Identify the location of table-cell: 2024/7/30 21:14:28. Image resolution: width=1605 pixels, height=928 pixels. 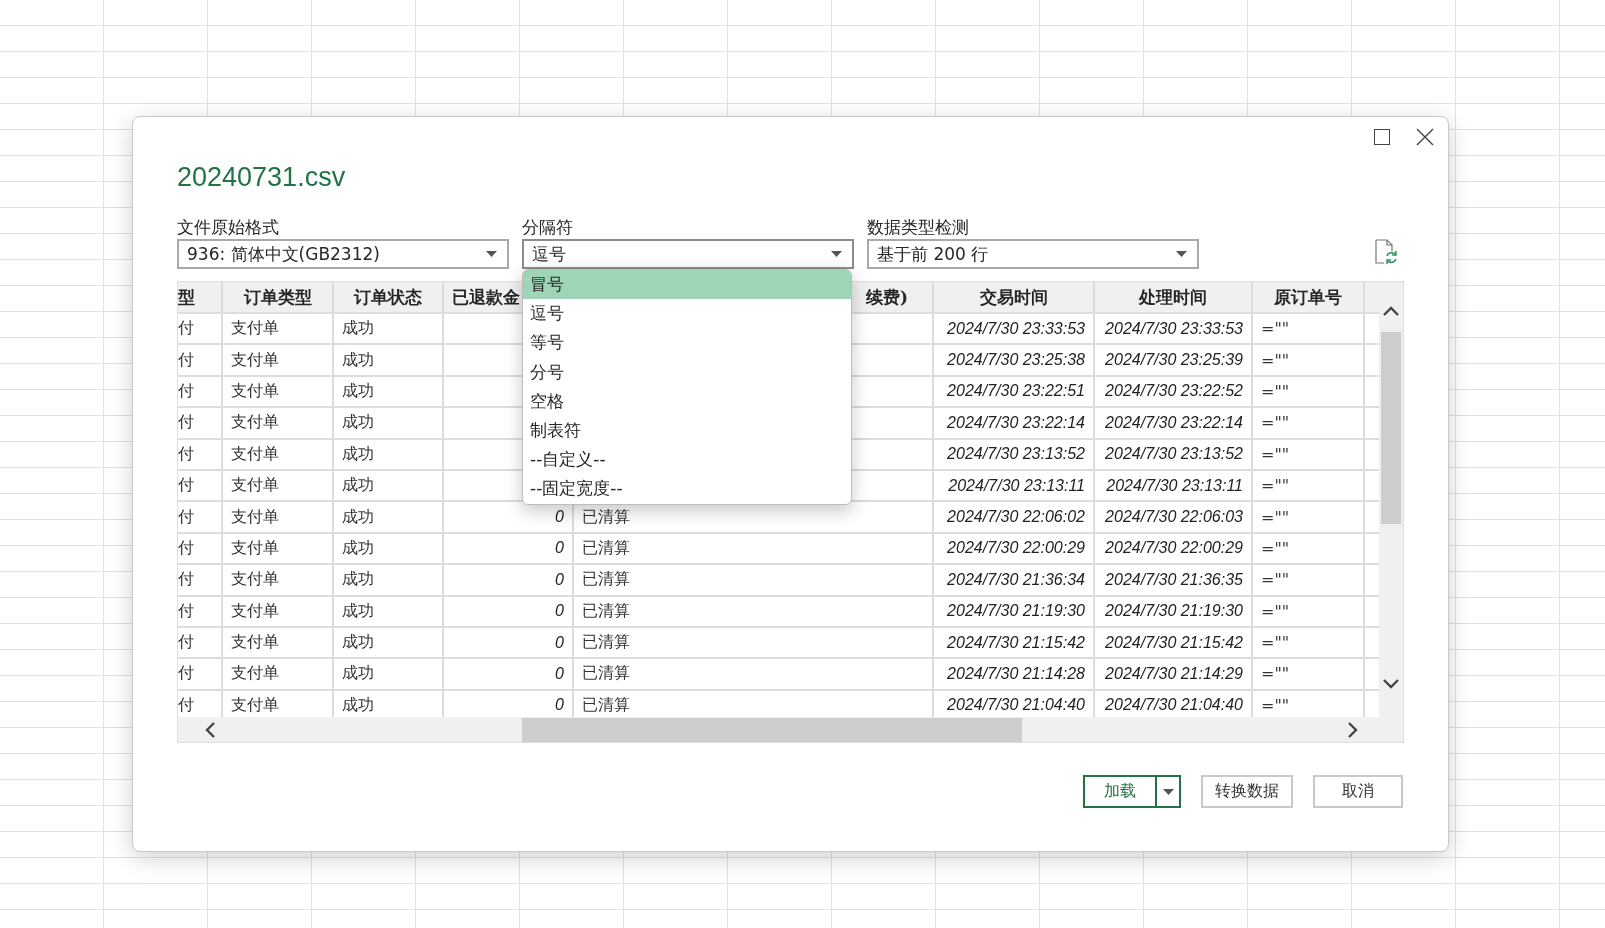
(1016, 674).